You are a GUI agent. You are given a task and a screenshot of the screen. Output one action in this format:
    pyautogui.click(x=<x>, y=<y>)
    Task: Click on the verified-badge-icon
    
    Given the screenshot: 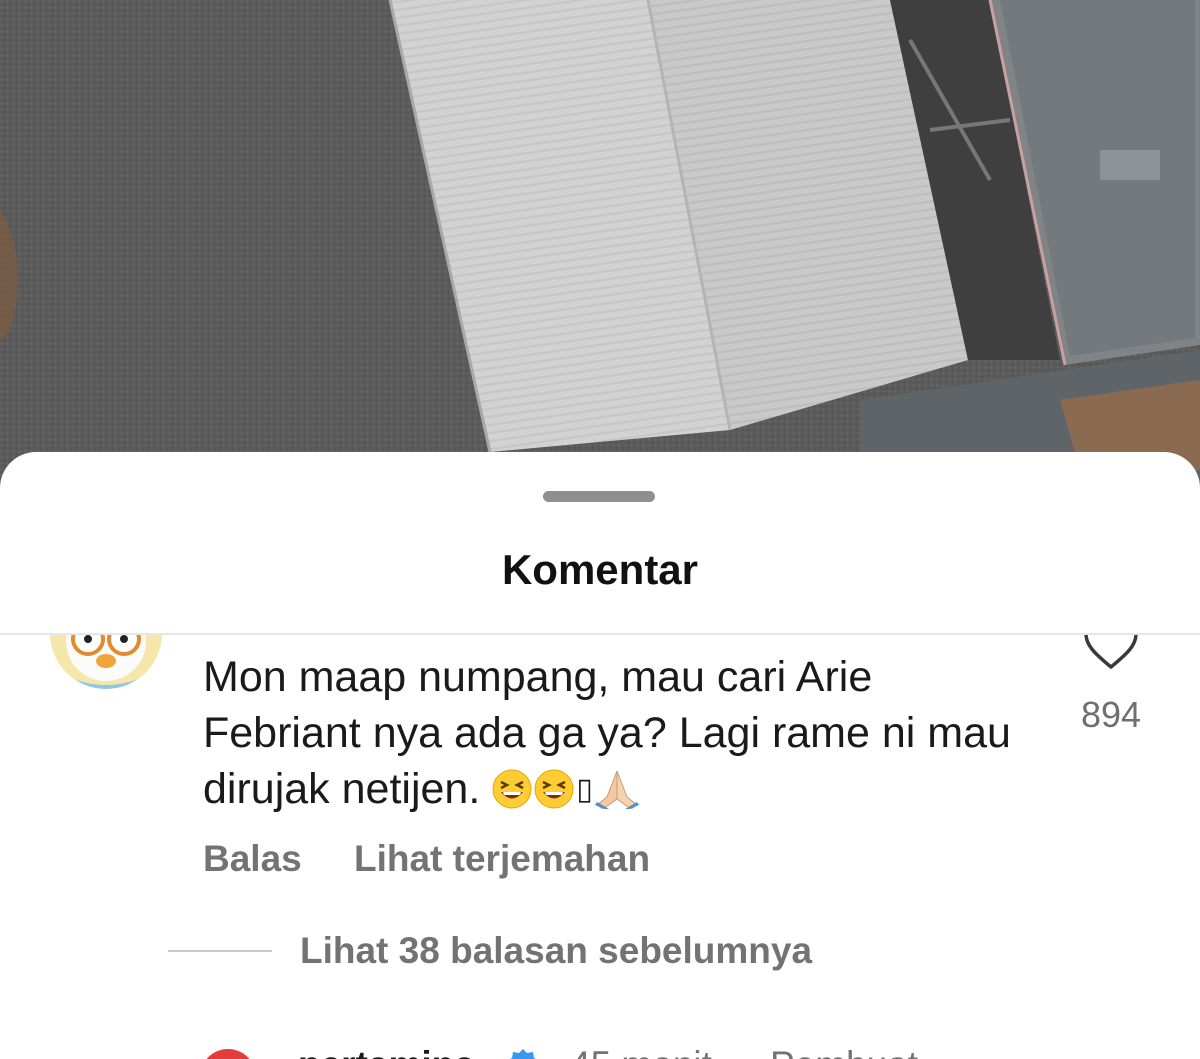 What is the action you would take?
    pyautogui.click(x=523, y=1054)
    